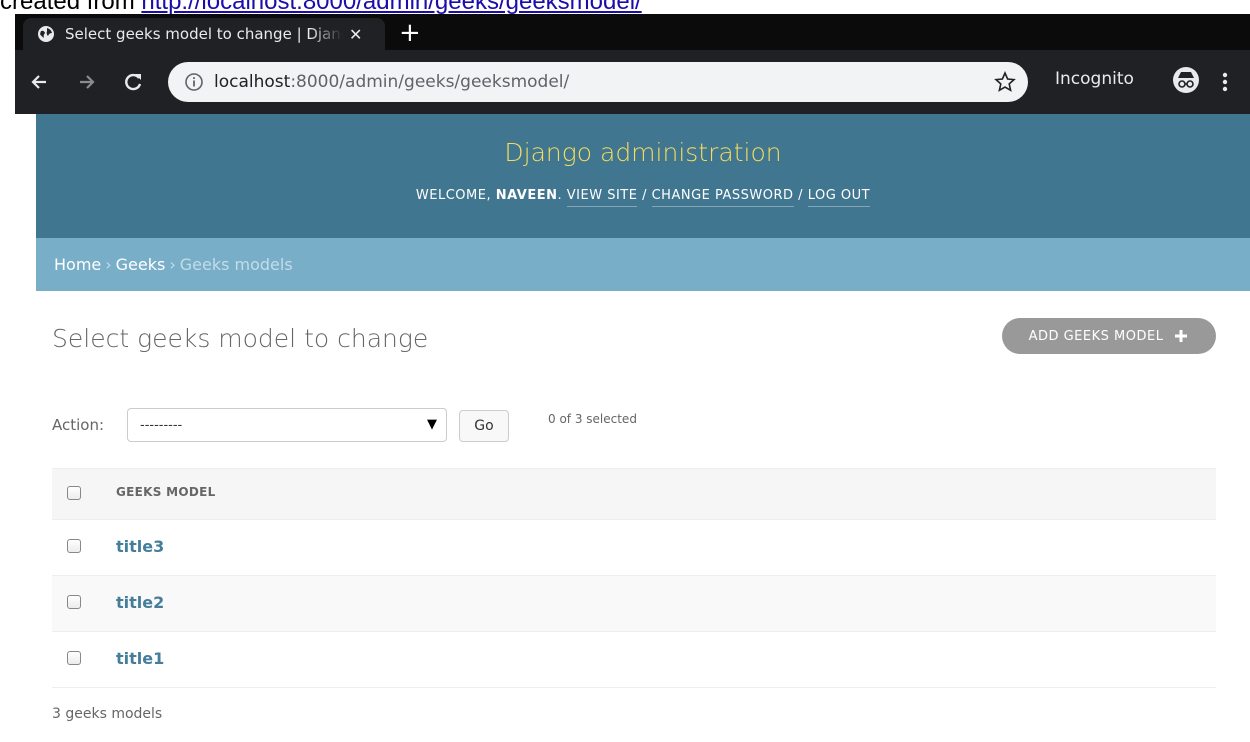  I want to click on back-button, so click(39, 82).